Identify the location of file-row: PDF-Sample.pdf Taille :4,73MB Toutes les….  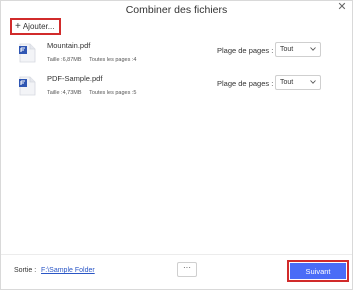
(176, 89).